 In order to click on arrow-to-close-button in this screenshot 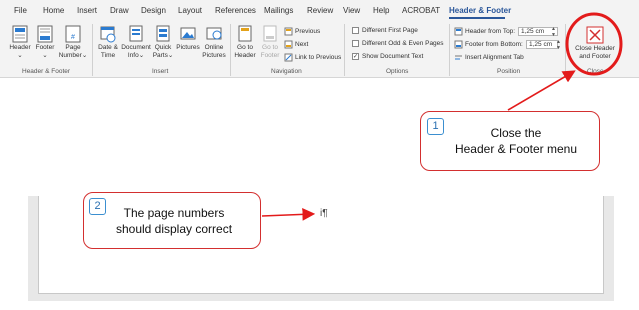, I will do `click(541, 90)`.